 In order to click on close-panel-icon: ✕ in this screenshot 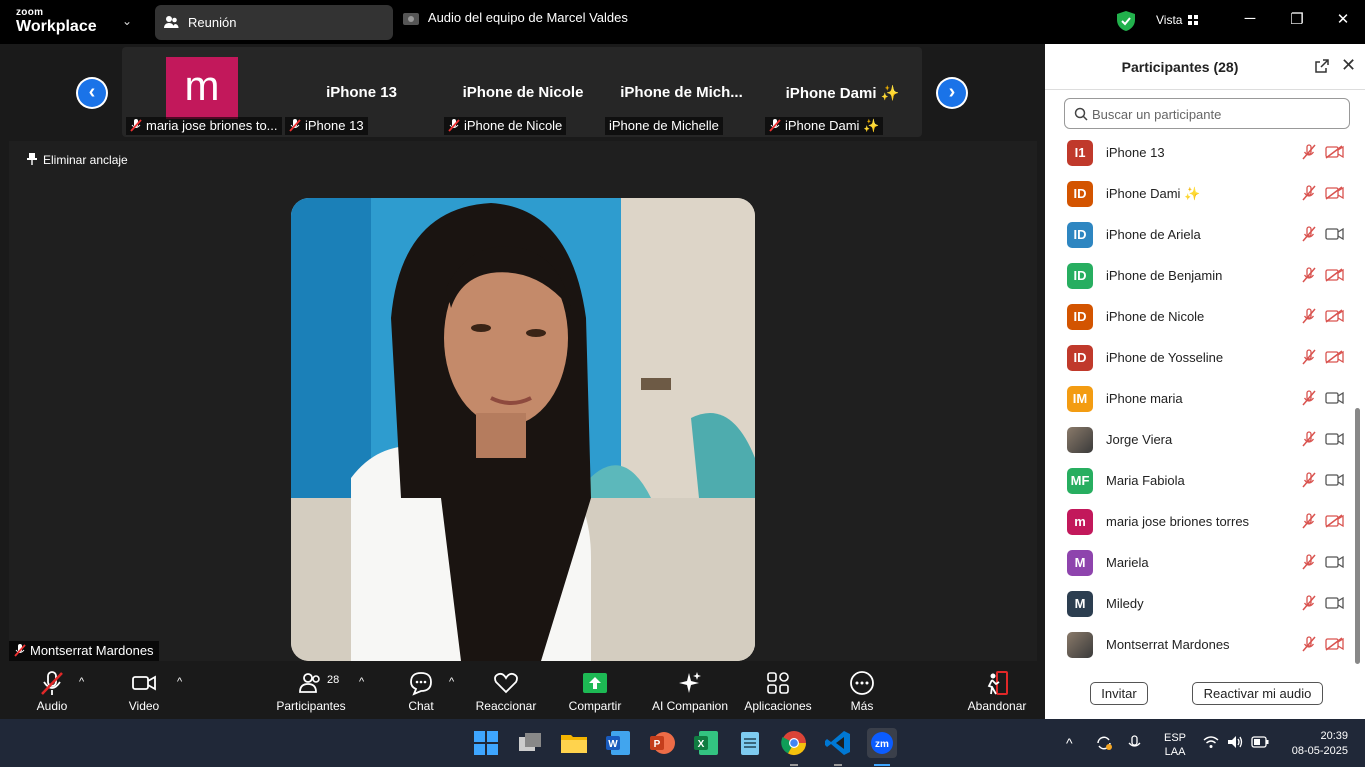, I will do `click(1348, 65)`.